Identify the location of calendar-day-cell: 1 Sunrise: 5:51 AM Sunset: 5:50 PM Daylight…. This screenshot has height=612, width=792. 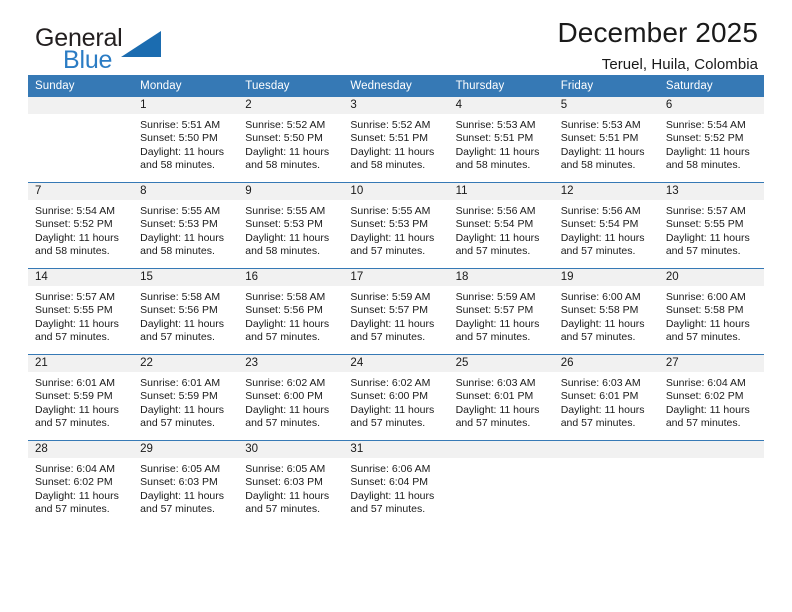
(186, 140).